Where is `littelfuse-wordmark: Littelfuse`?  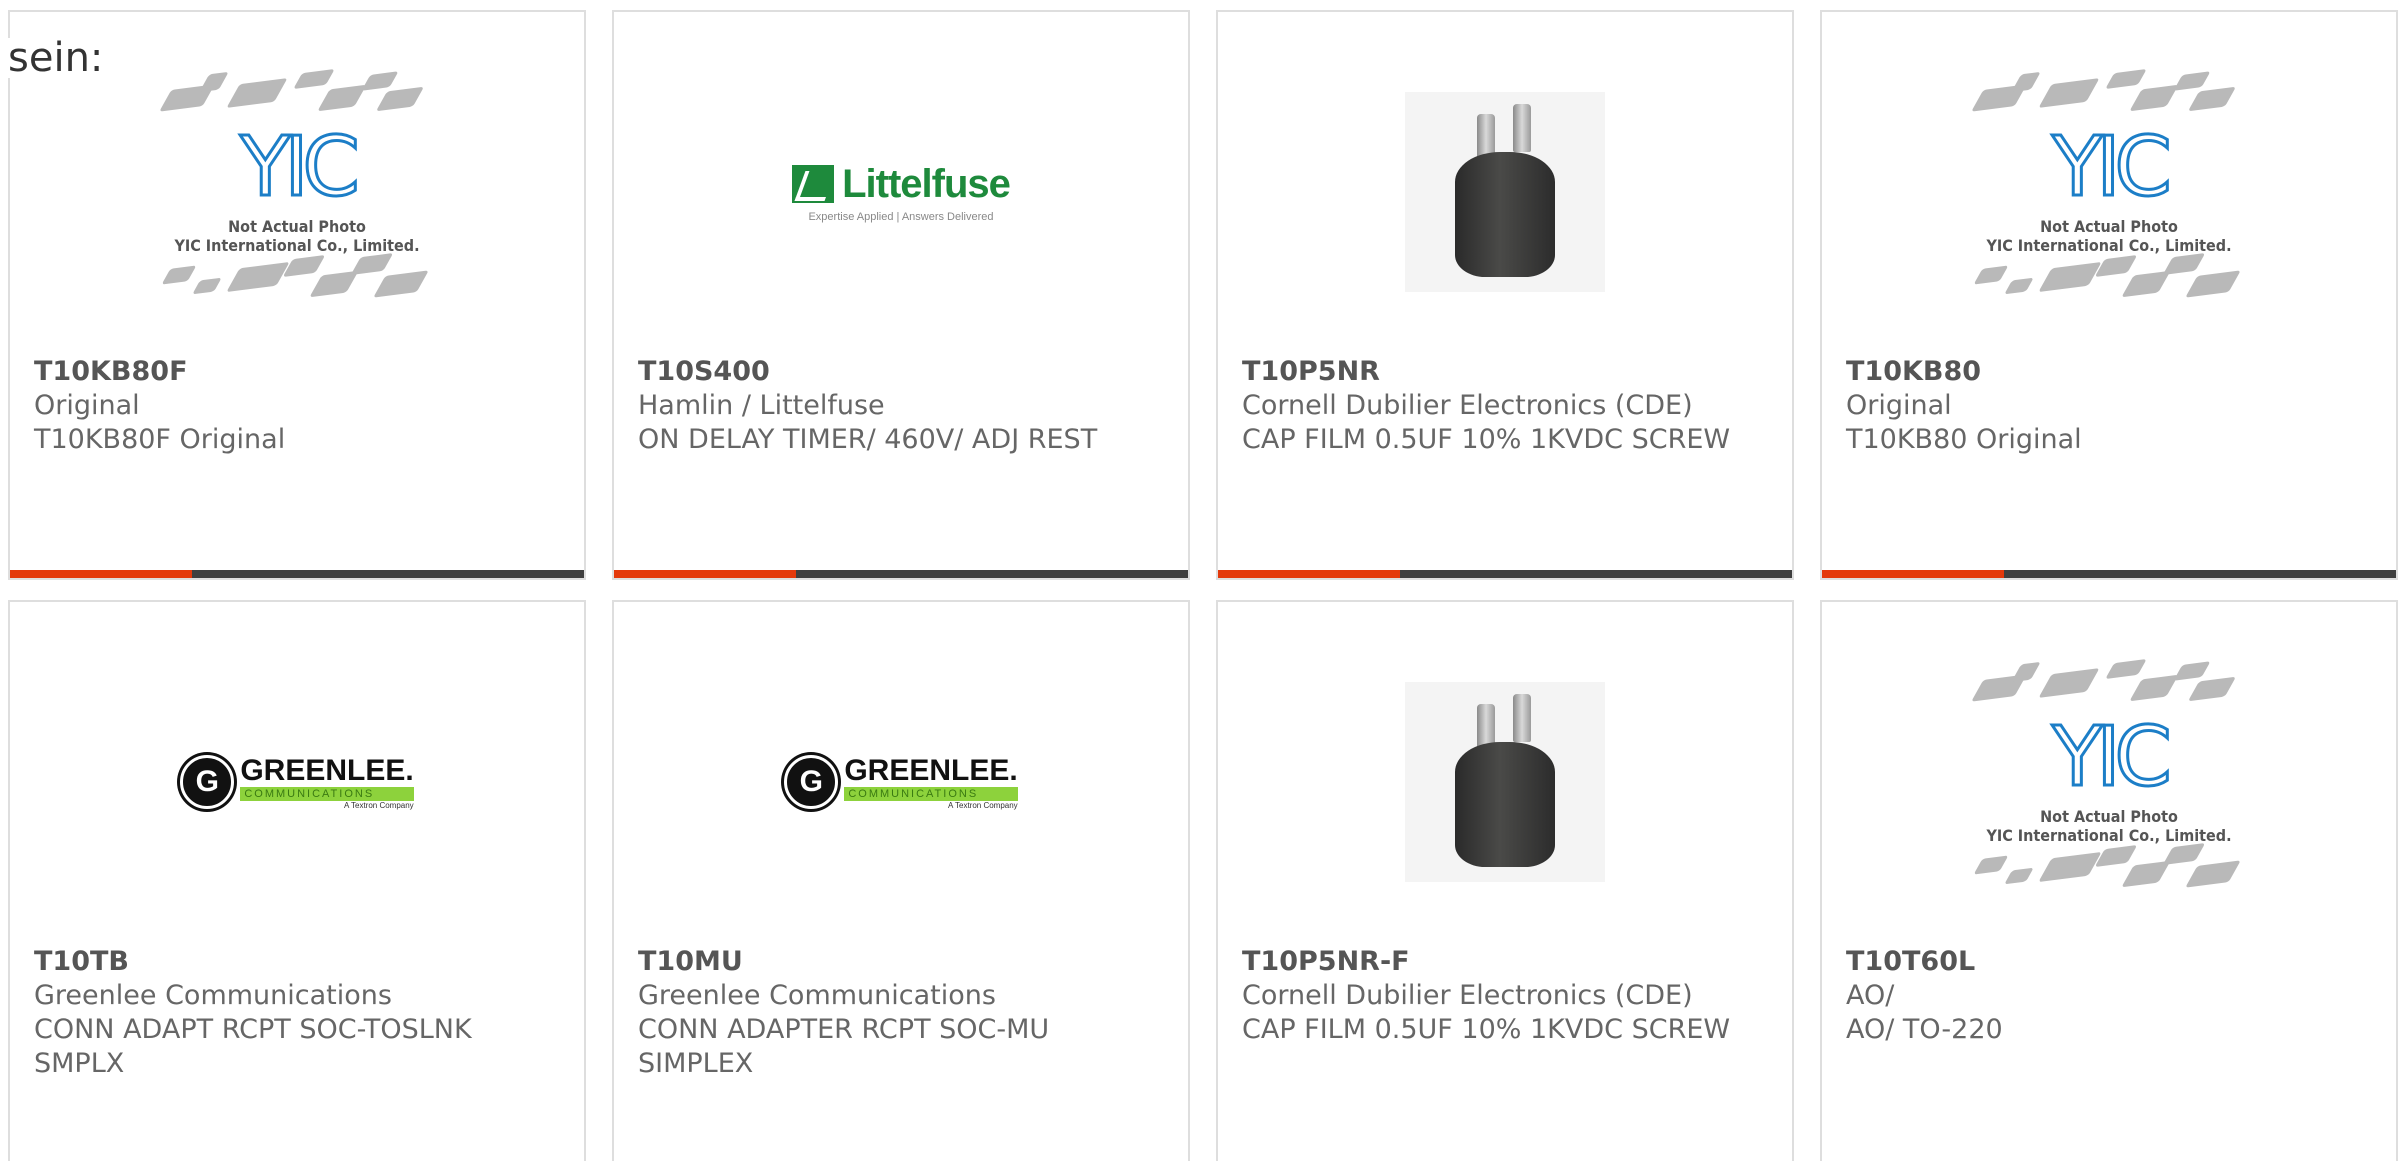
littelfuse-wordmark: Littelfuse is located at coordinates (926, 183).